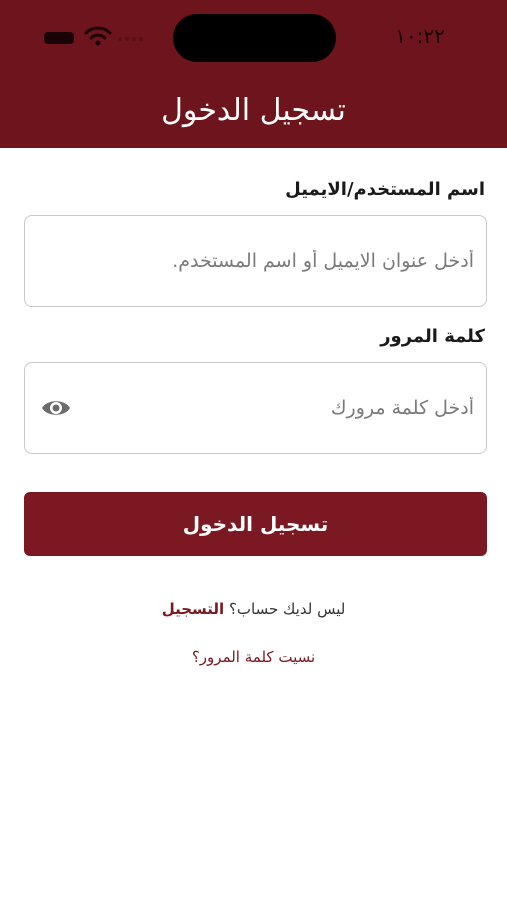 The height and width of the screenshot is (900, 507). Describe the element at coordinates (132, 41) in the screenshot. I see `signal-icon` at that location.